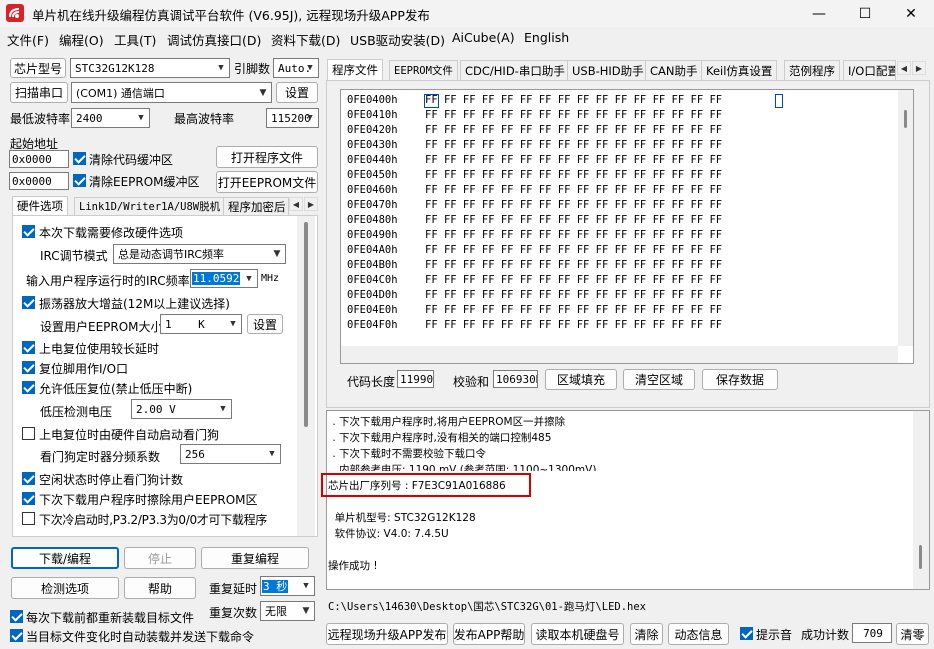  I want to click on min-baud-select: 2400 ▼, so click(110, 118).